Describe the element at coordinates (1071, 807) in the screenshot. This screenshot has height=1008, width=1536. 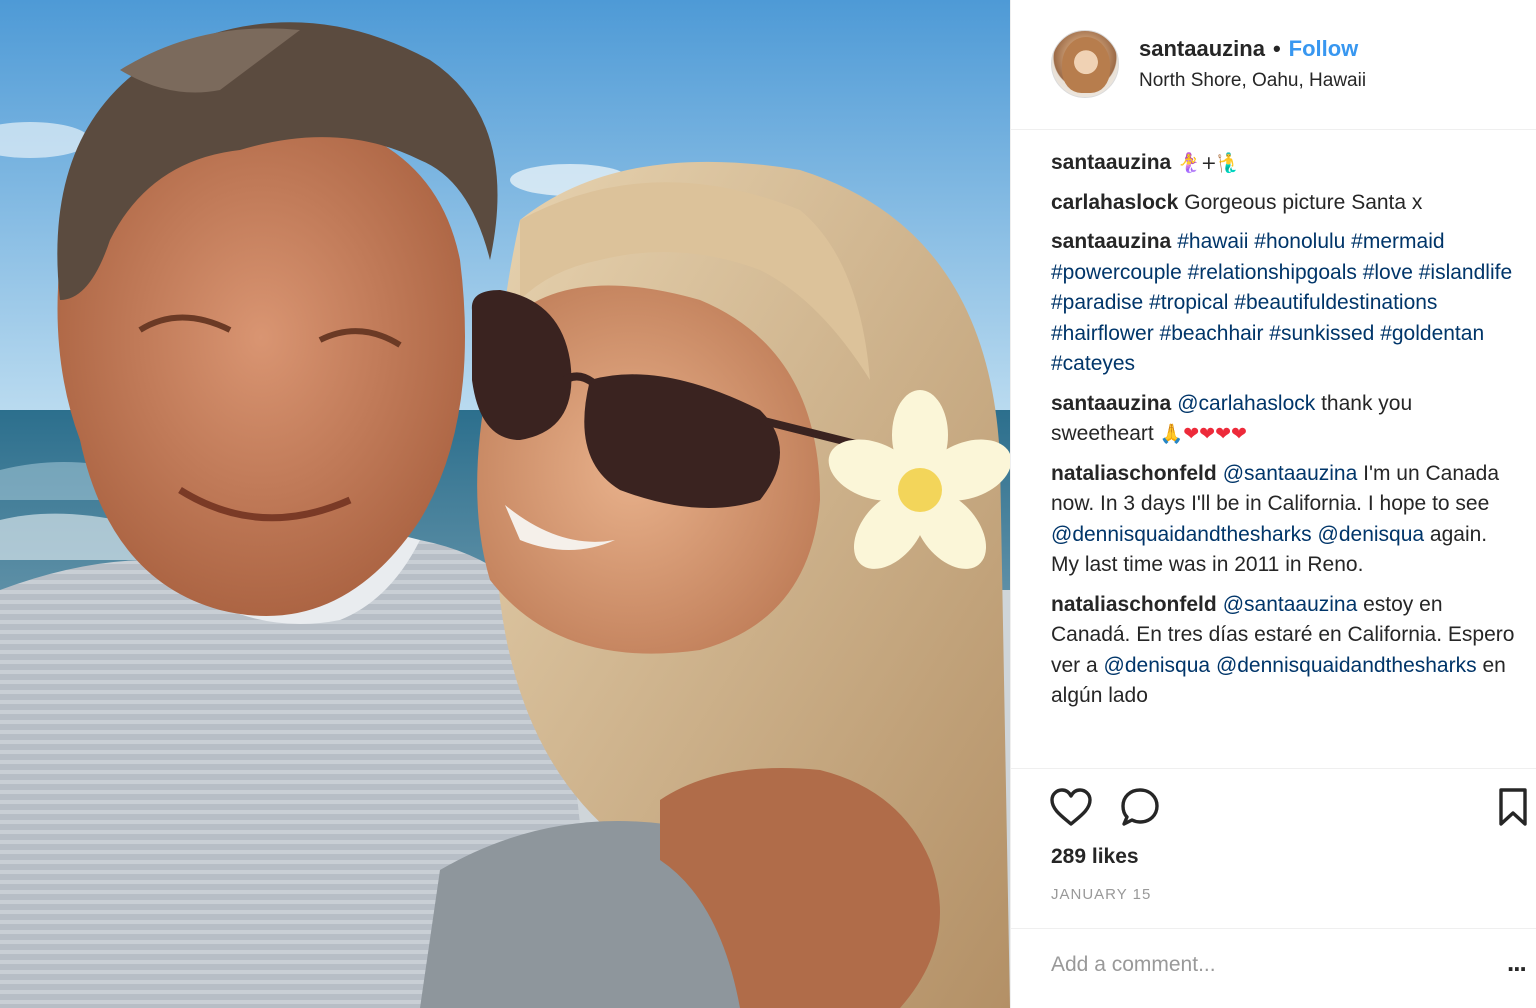
I see `heart-outline-icon` at that location.